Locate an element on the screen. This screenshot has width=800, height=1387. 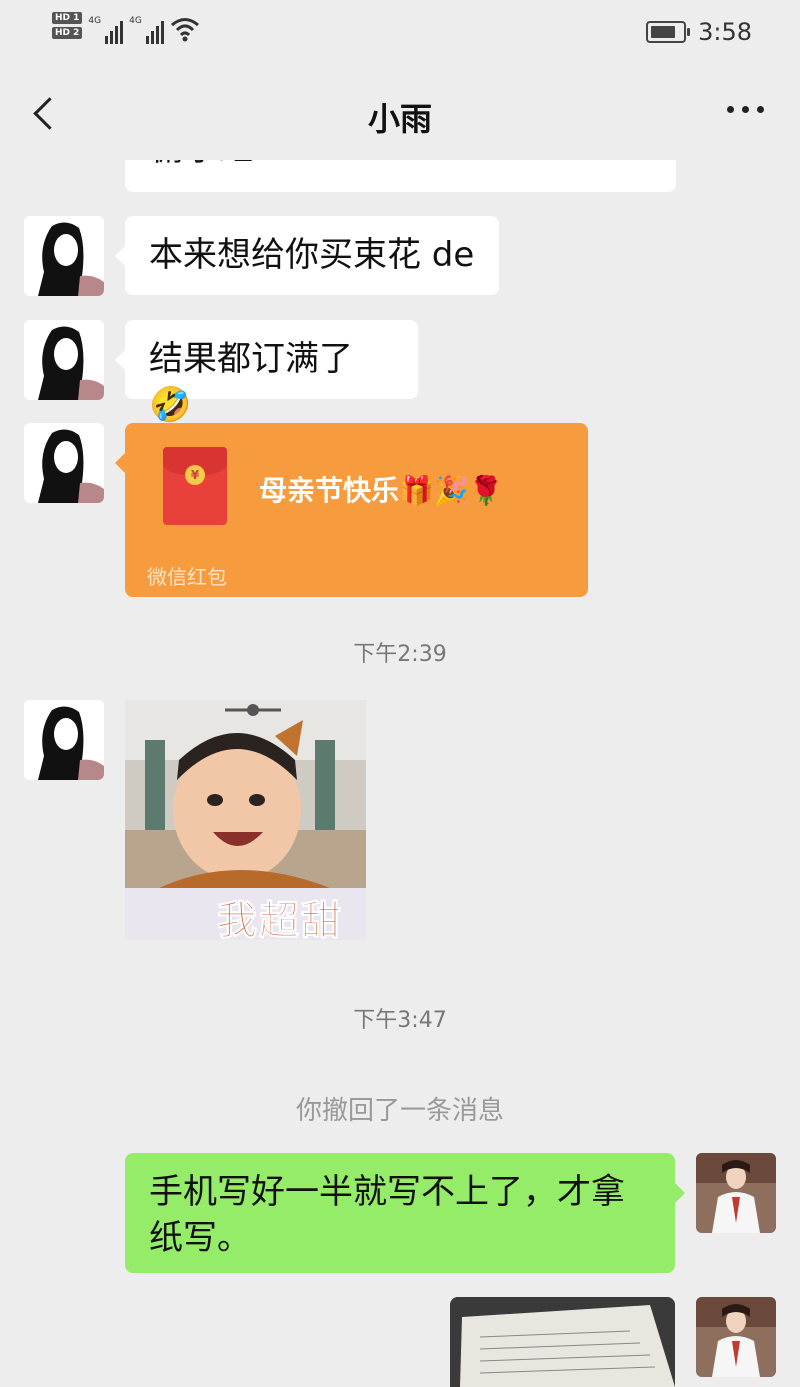
timestamp: 下午2:39 is located at coordinates (400, 654).